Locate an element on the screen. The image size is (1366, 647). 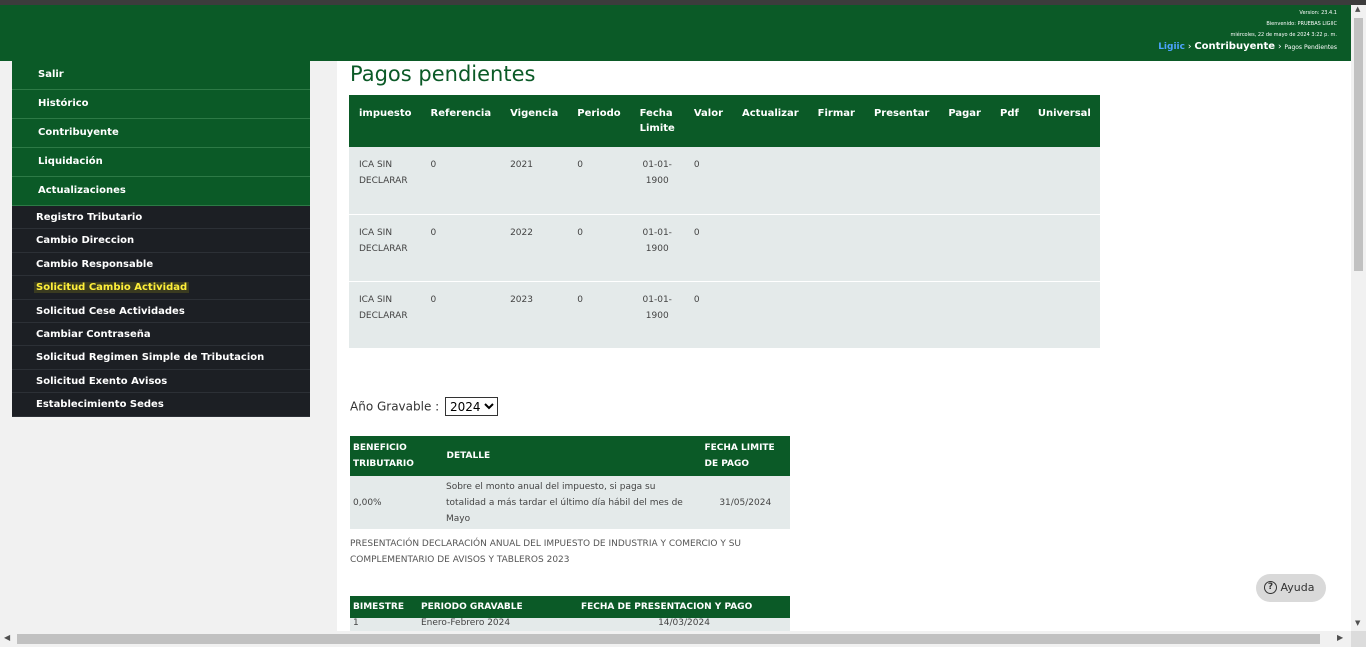
sidebar-item-historico: Histórico is located at coordinates (161, 104).